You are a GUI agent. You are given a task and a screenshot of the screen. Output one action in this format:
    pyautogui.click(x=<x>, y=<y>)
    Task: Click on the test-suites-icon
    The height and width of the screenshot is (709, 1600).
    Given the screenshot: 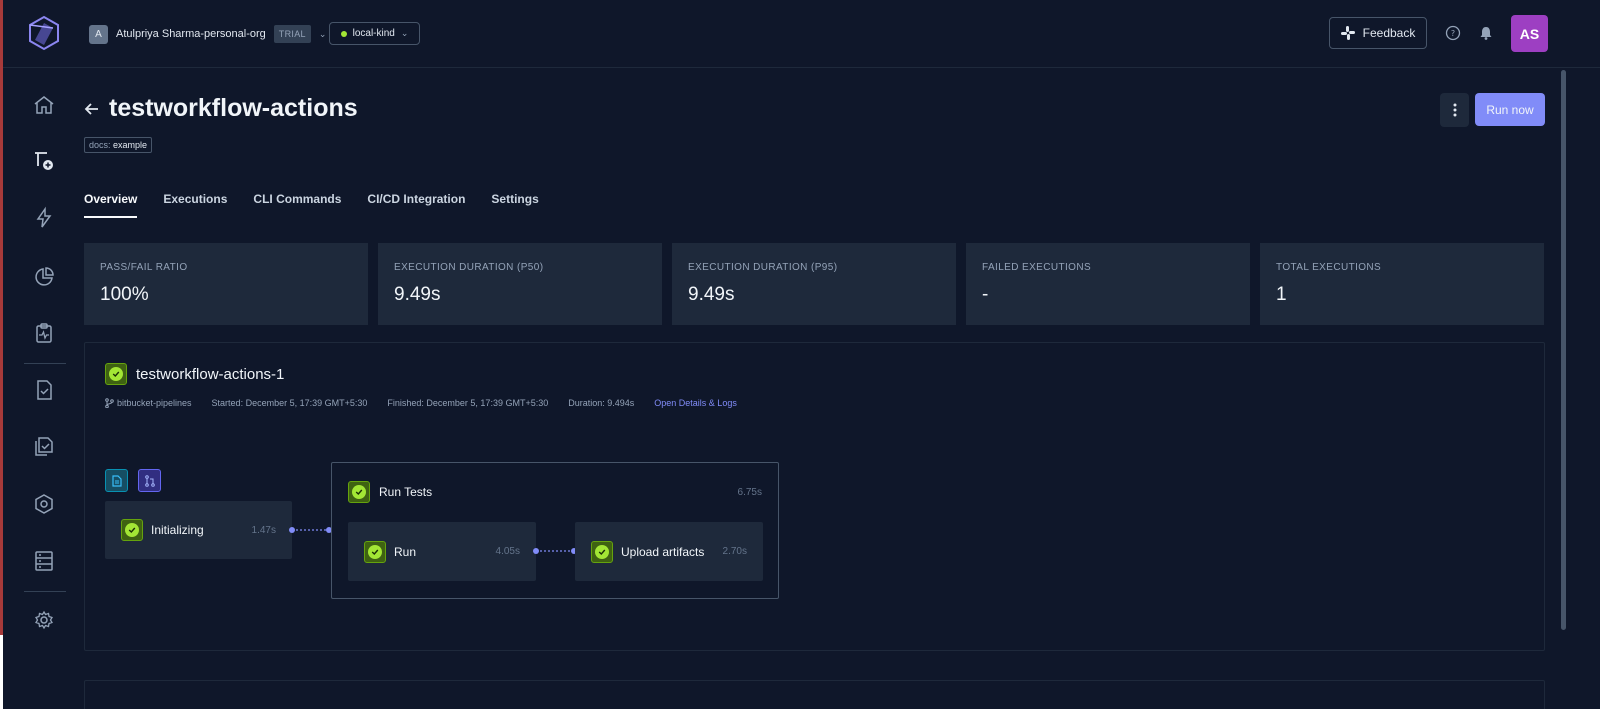 What is the action you would take?
    pyautogui.click(x=44, y=447)
    